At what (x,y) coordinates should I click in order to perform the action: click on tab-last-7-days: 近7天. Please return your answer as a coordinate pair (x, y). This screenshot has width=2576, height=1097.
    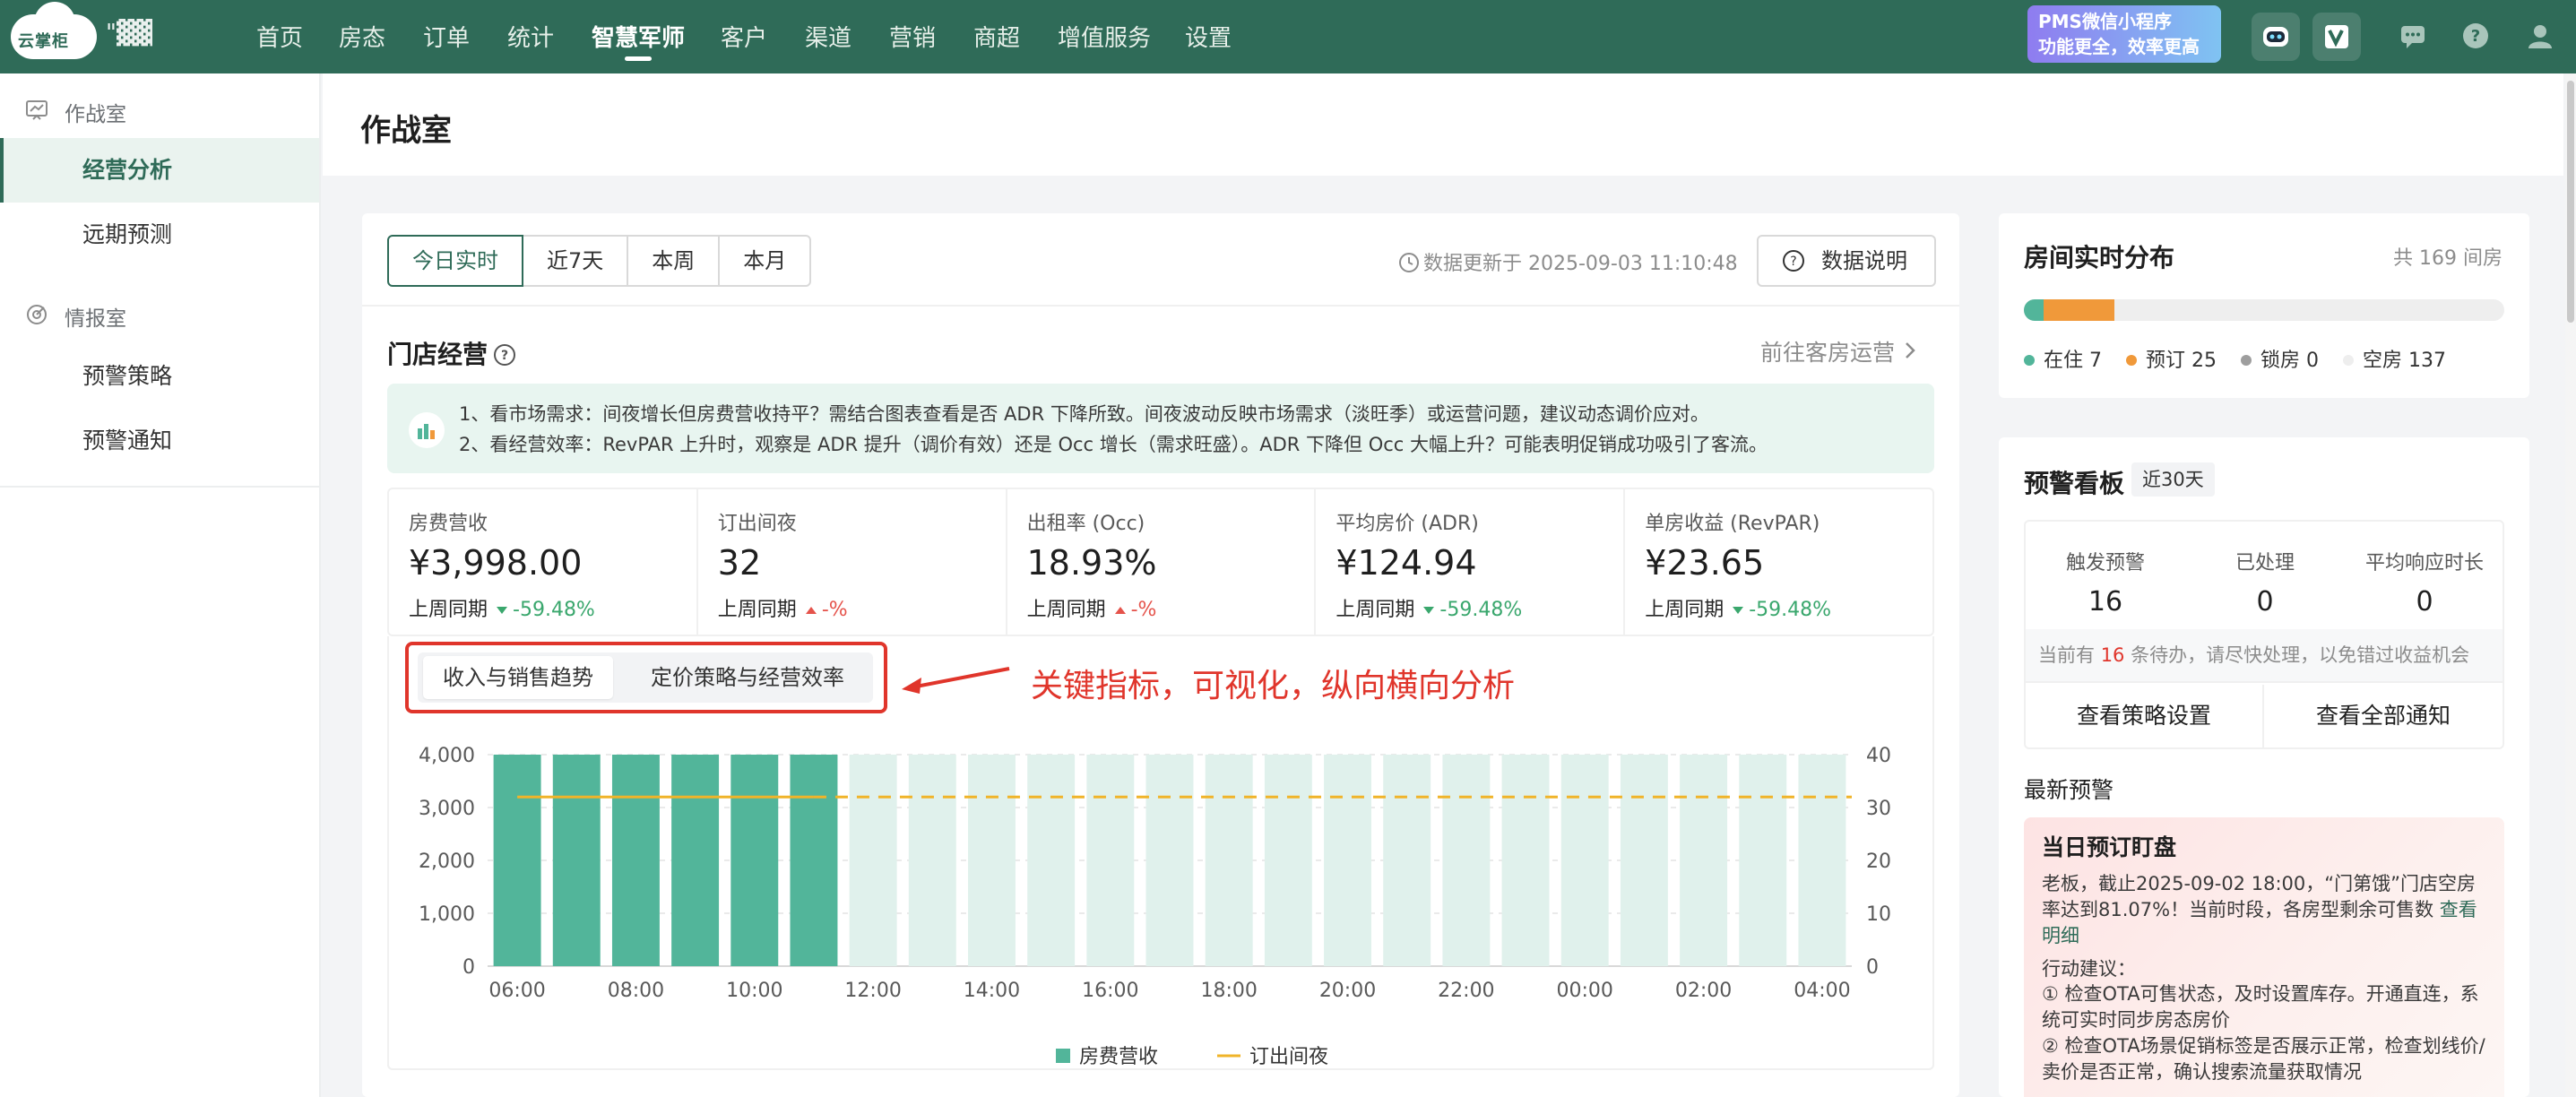
    Looking at the image, I should click on (575, 261).